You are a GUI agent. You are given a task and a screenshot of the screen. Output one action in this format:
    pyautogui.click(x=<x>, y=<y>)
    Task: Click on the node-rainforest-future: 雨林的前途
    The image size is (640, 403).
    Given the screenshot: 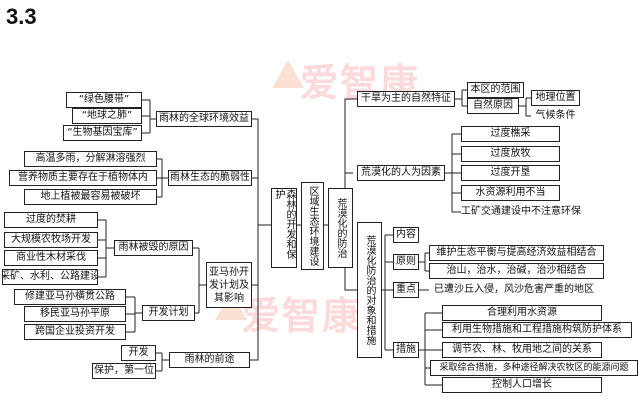 What is the action you would take?
    pyautogui.click(x=209, y=360)
    